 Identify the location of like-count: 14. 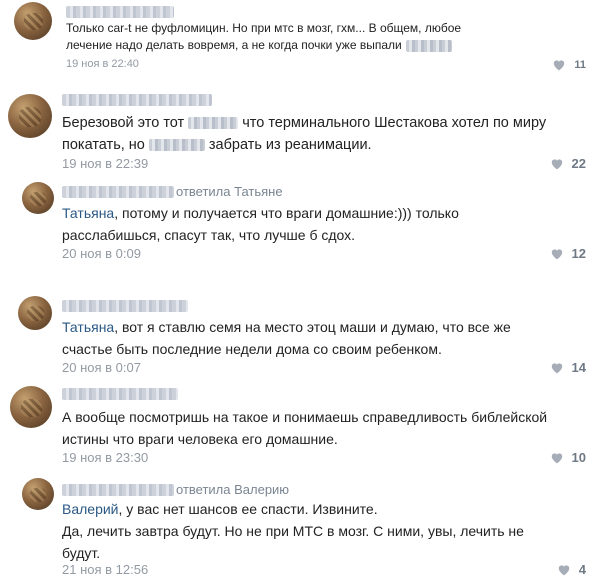
(578, 367).